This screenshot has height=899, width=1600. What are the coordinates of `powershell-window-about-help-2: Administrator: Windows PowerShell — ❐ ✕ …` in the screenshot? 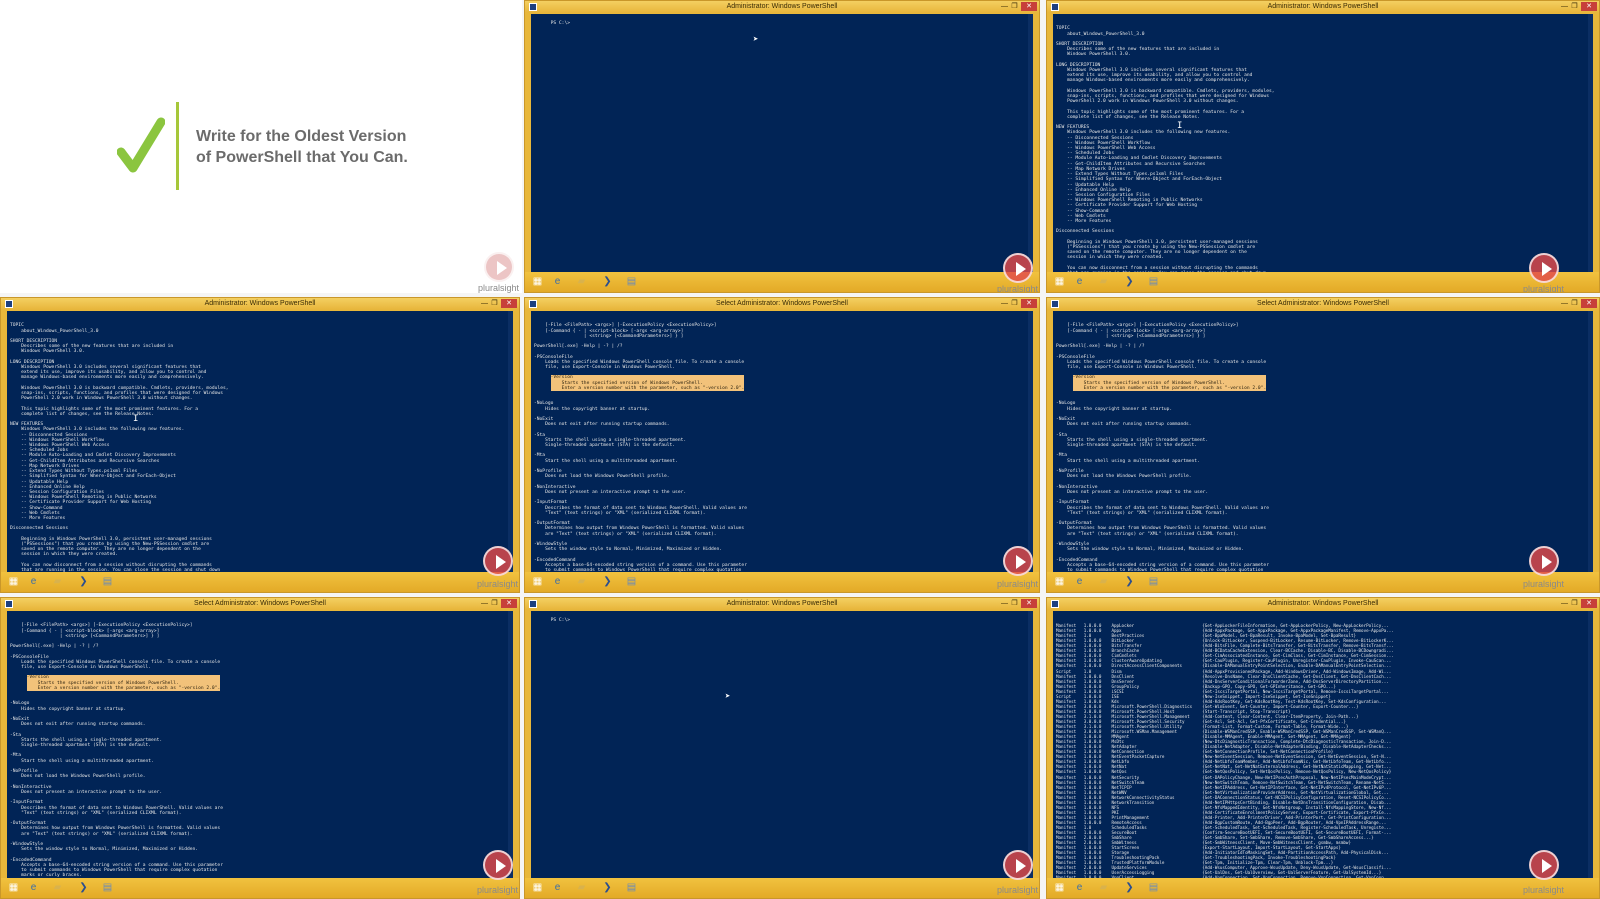 It's located at (260, 445).